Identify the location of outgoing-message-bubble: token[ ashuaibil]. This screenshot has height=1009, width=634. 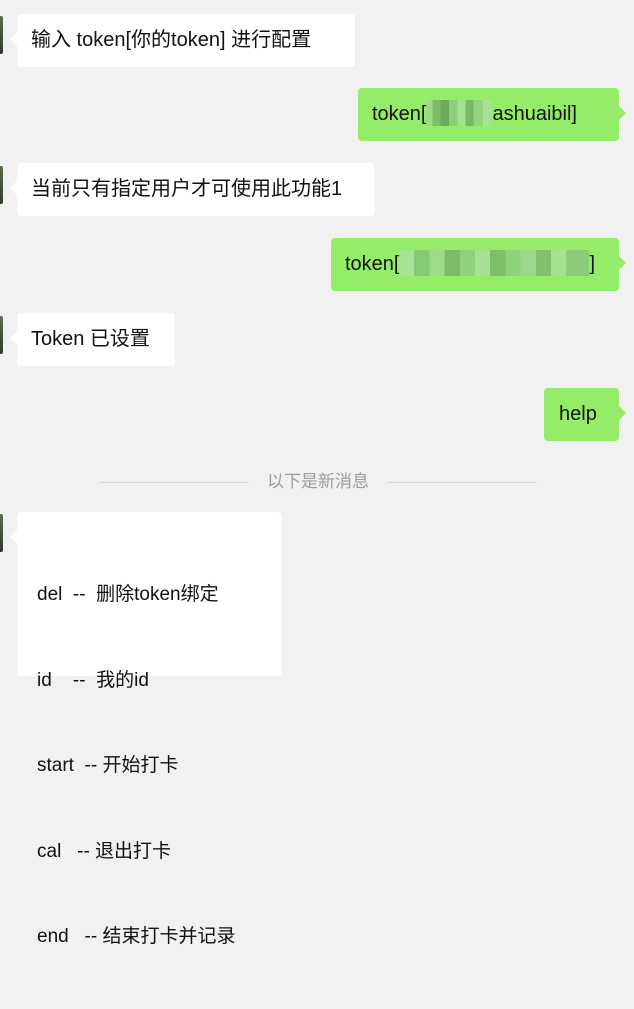
(492, 114).